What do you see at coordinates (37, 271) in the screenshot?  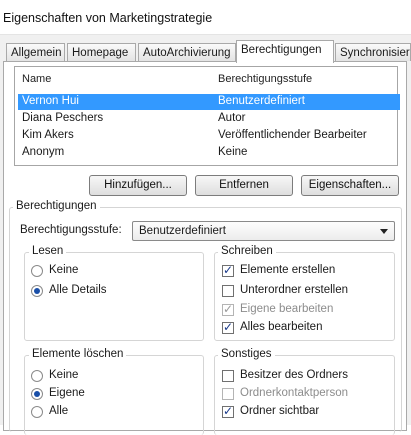 I see `read-none-radio` at bounding box center [37, 271].